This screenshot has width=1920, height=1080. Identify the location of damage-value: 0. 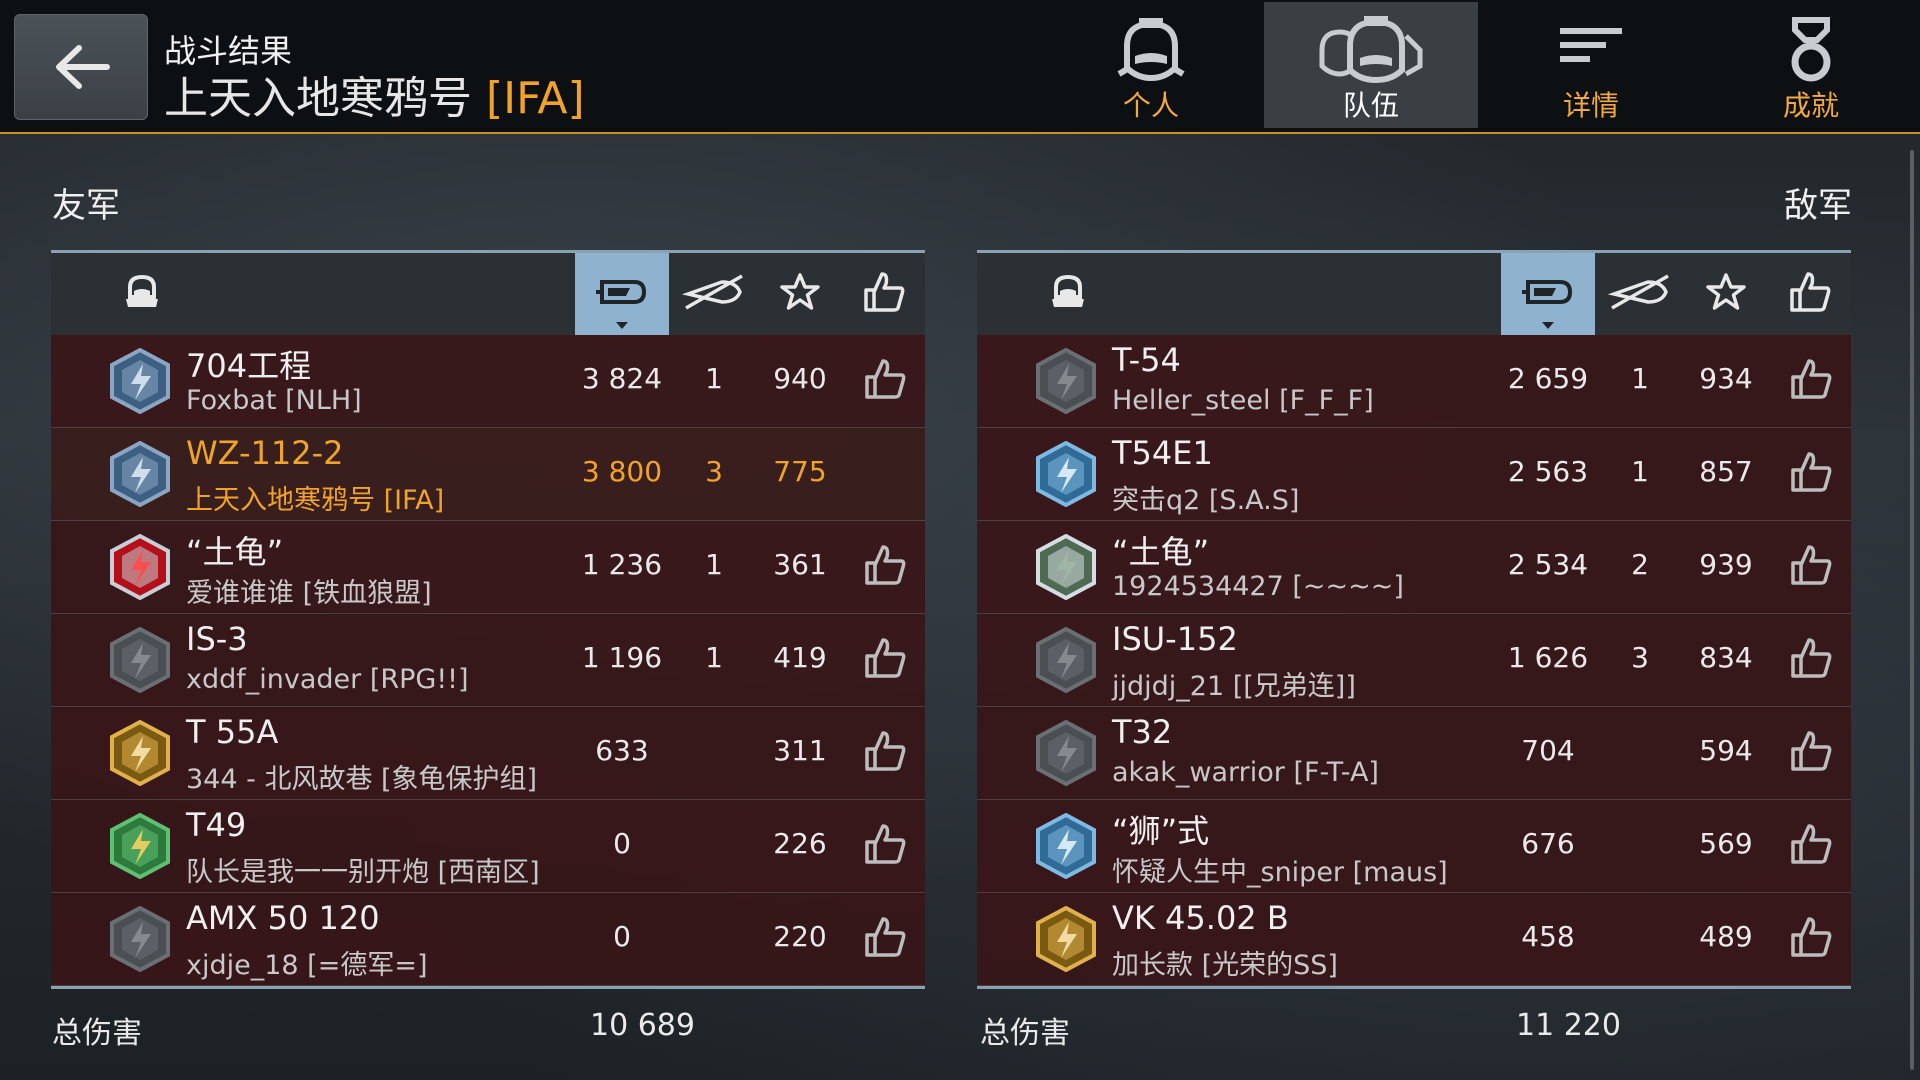
(622, 843).